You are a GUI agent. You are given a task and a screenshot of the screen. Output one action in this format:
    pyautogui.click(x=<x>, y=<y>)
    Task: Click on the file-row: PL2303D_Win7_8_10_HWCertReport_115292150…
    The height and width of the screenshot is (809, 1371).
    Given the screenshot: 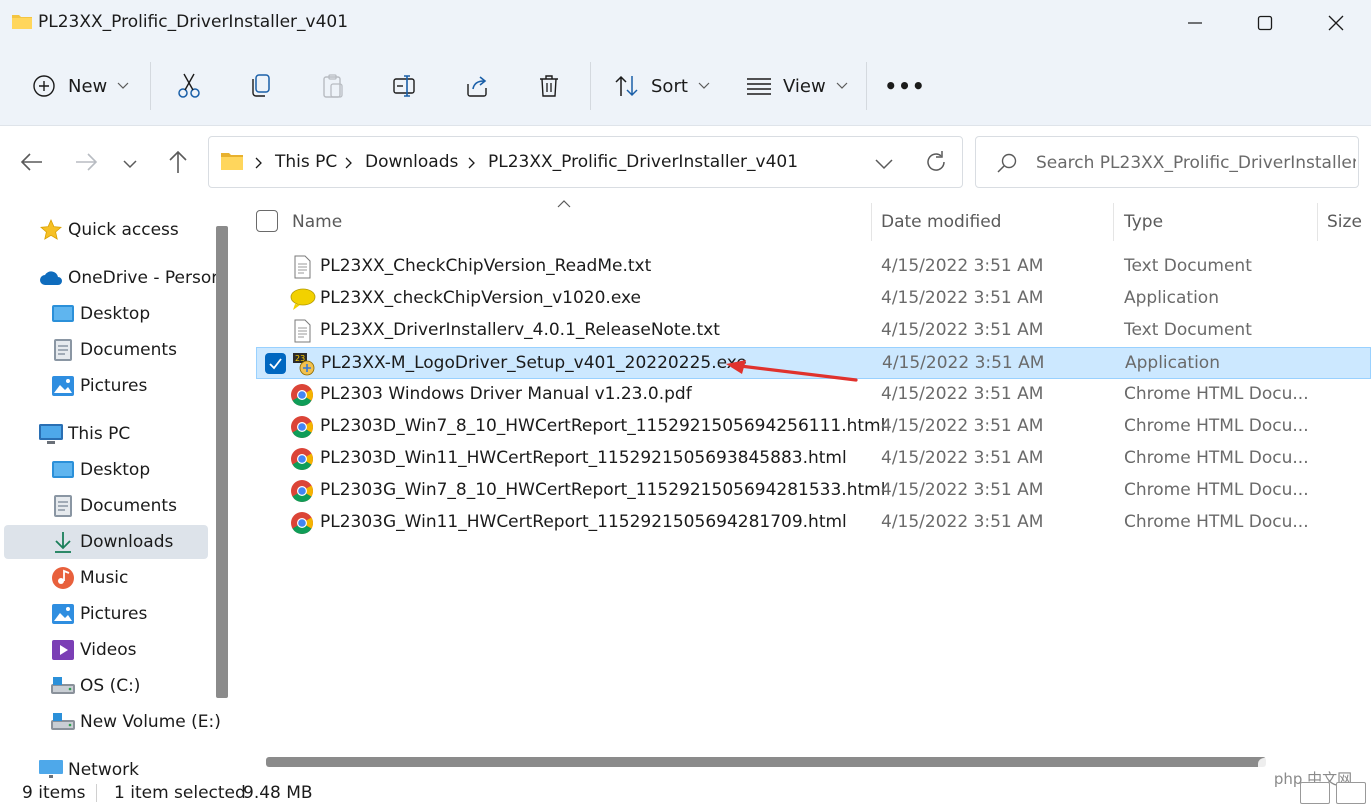 What is the action you would take?
    pyautogui.click(x=813, y=427)
    